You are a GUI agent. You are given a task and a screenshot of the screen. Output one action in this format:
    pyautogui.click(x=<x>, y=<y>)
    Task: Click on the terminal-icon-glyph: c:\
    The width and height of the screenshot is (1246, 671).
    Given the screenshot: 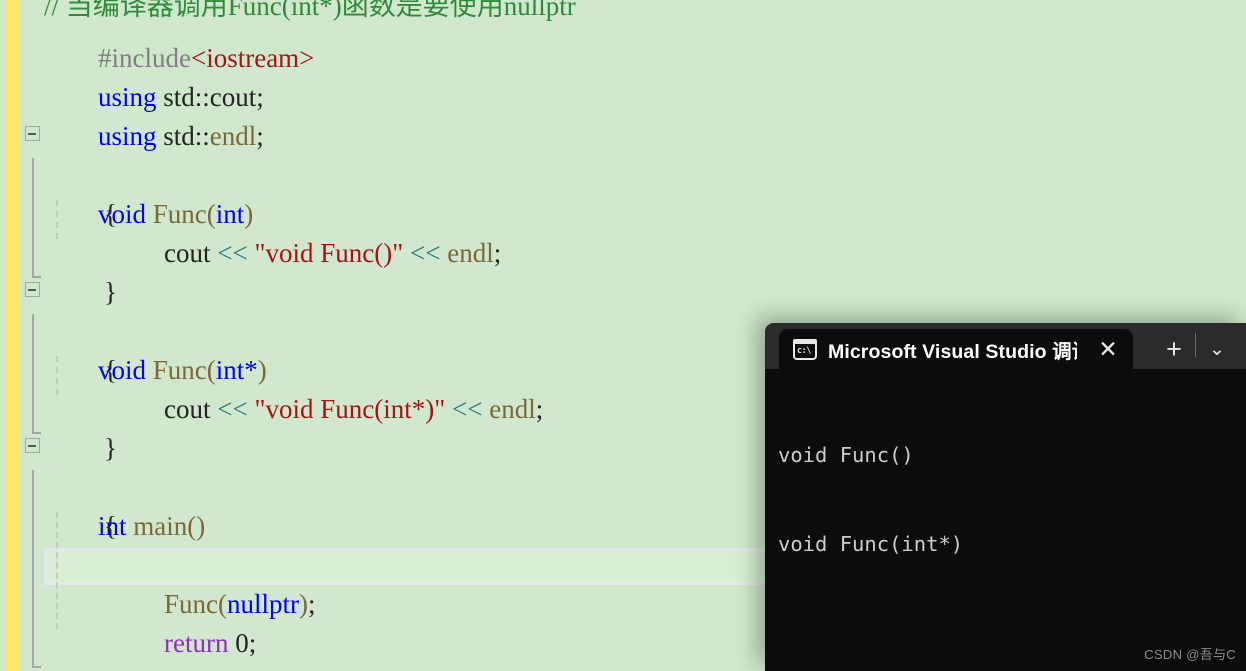 What is the action you would take?
    pyautogui.click(x=804, y=350)
    